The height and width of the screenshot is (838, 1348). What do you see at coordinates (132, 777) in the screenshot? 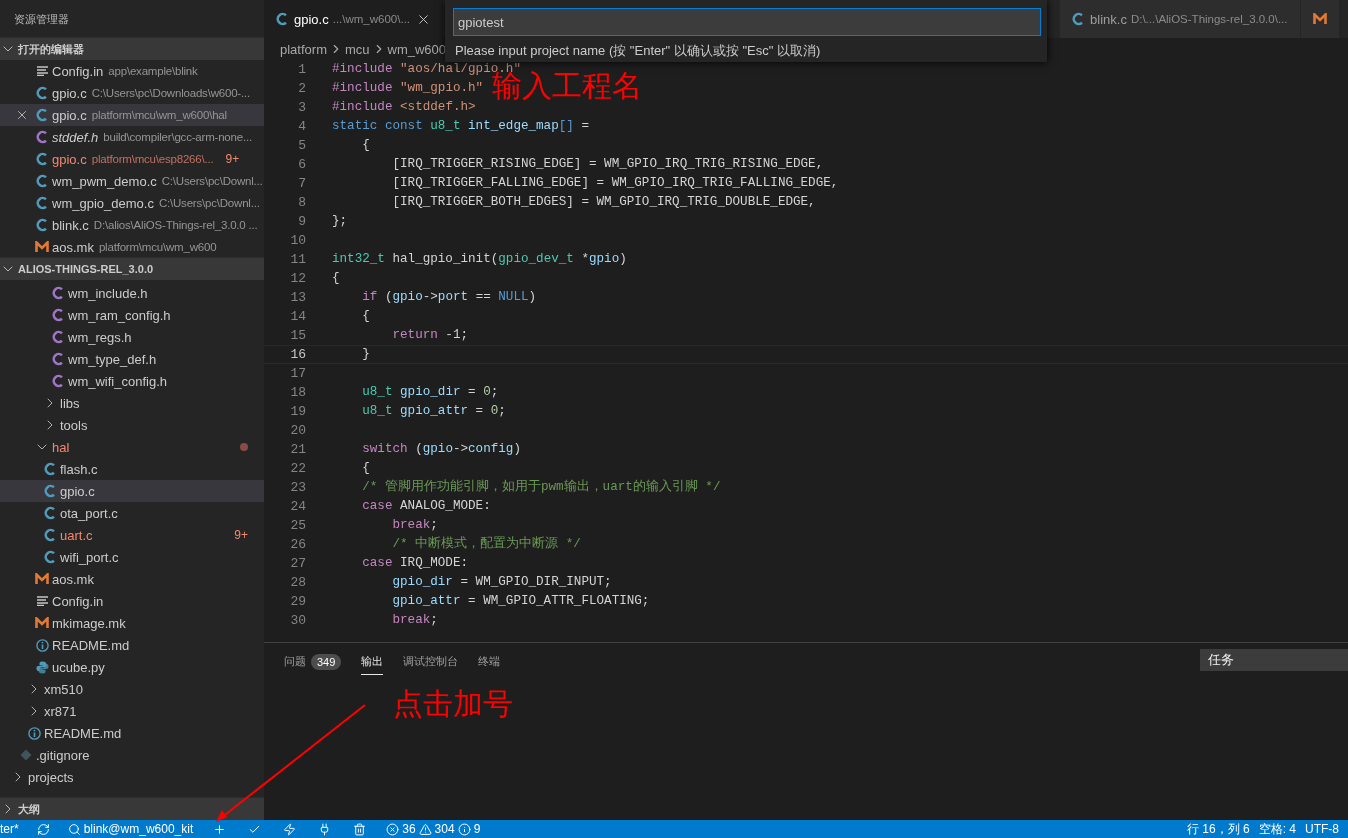
I see `folder-item: projects` at bounding box center [132, 777].